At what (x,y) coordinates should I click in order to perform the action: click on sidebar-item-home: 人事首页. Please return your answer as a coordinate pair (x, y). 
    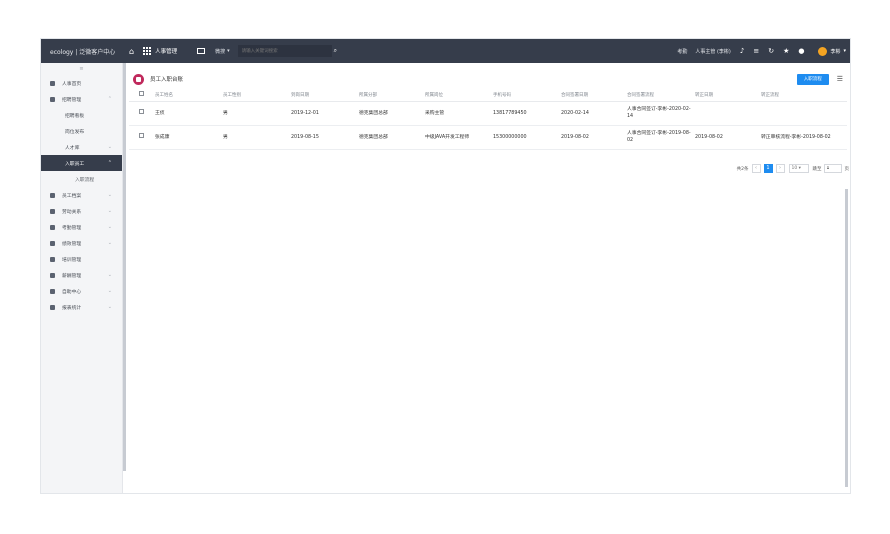
    Looking at the image, I should click on (81, 83).